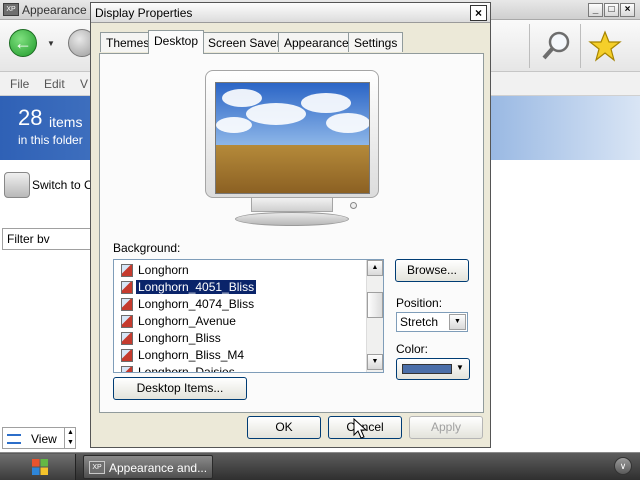 This screenshot has width=640, height=480. I want to click on color-picker-button: ▼, so click(433, 369).